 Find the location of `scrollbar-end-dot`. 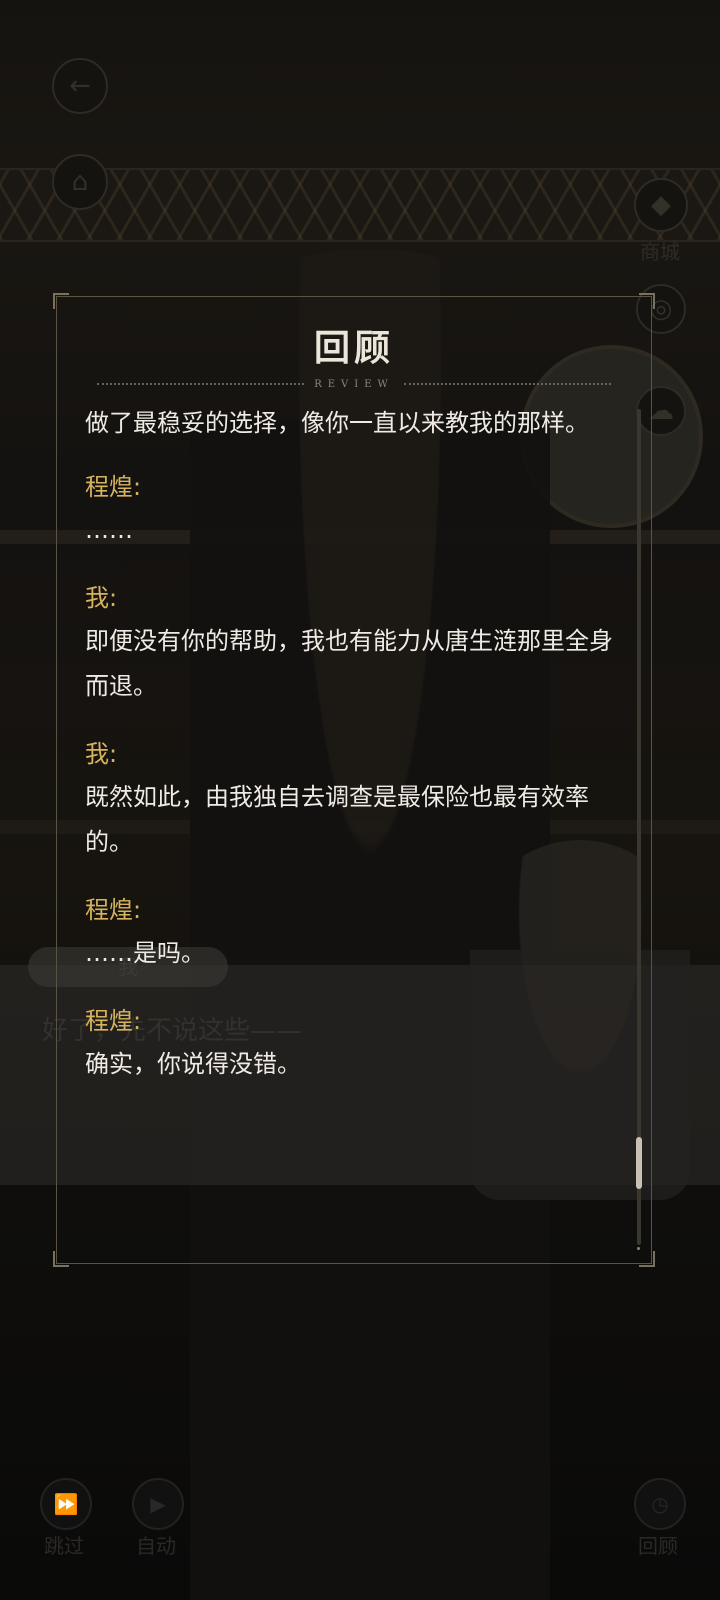

scrollbar-end-dot is located at coordinates (638, 1248).